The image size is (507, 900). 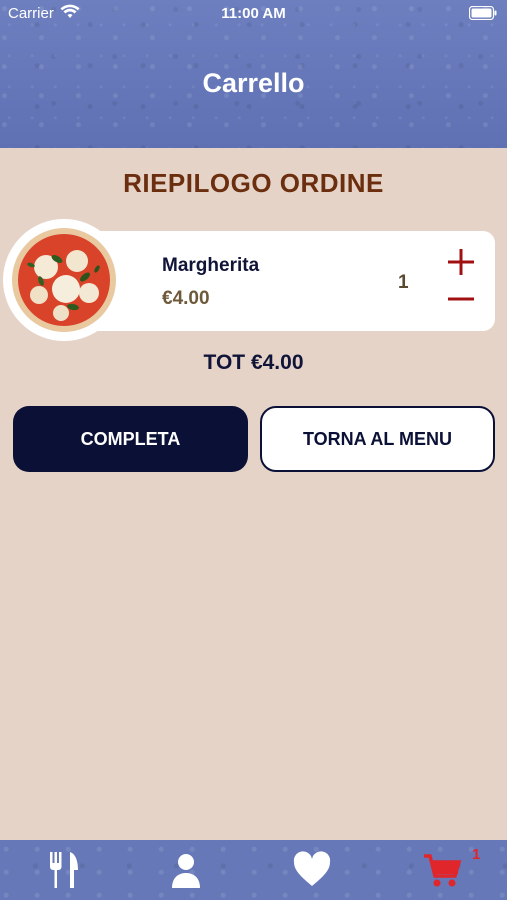 What do you see at coordinates (253, 83) in the screenshot?
I see `page-title: Carrello` at bounding box center [253, 83].